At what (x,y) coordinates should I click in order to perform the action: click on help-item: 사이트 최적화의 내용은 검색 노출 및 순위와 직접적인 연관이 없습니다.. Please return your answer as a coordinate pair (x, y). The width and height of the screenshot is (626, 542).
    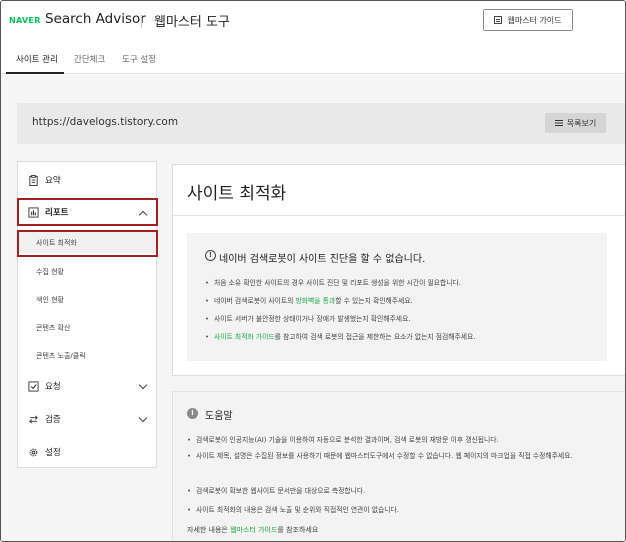
    Looking at the image, I should click on (293, 509).